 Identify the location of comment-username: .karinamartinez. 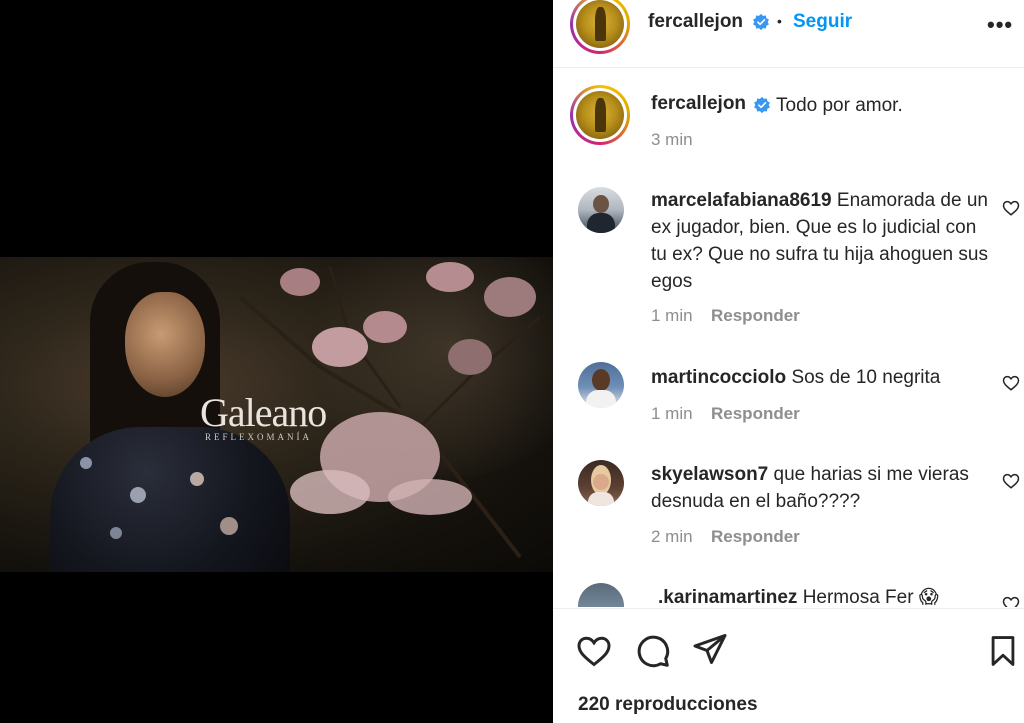
(727, 597).